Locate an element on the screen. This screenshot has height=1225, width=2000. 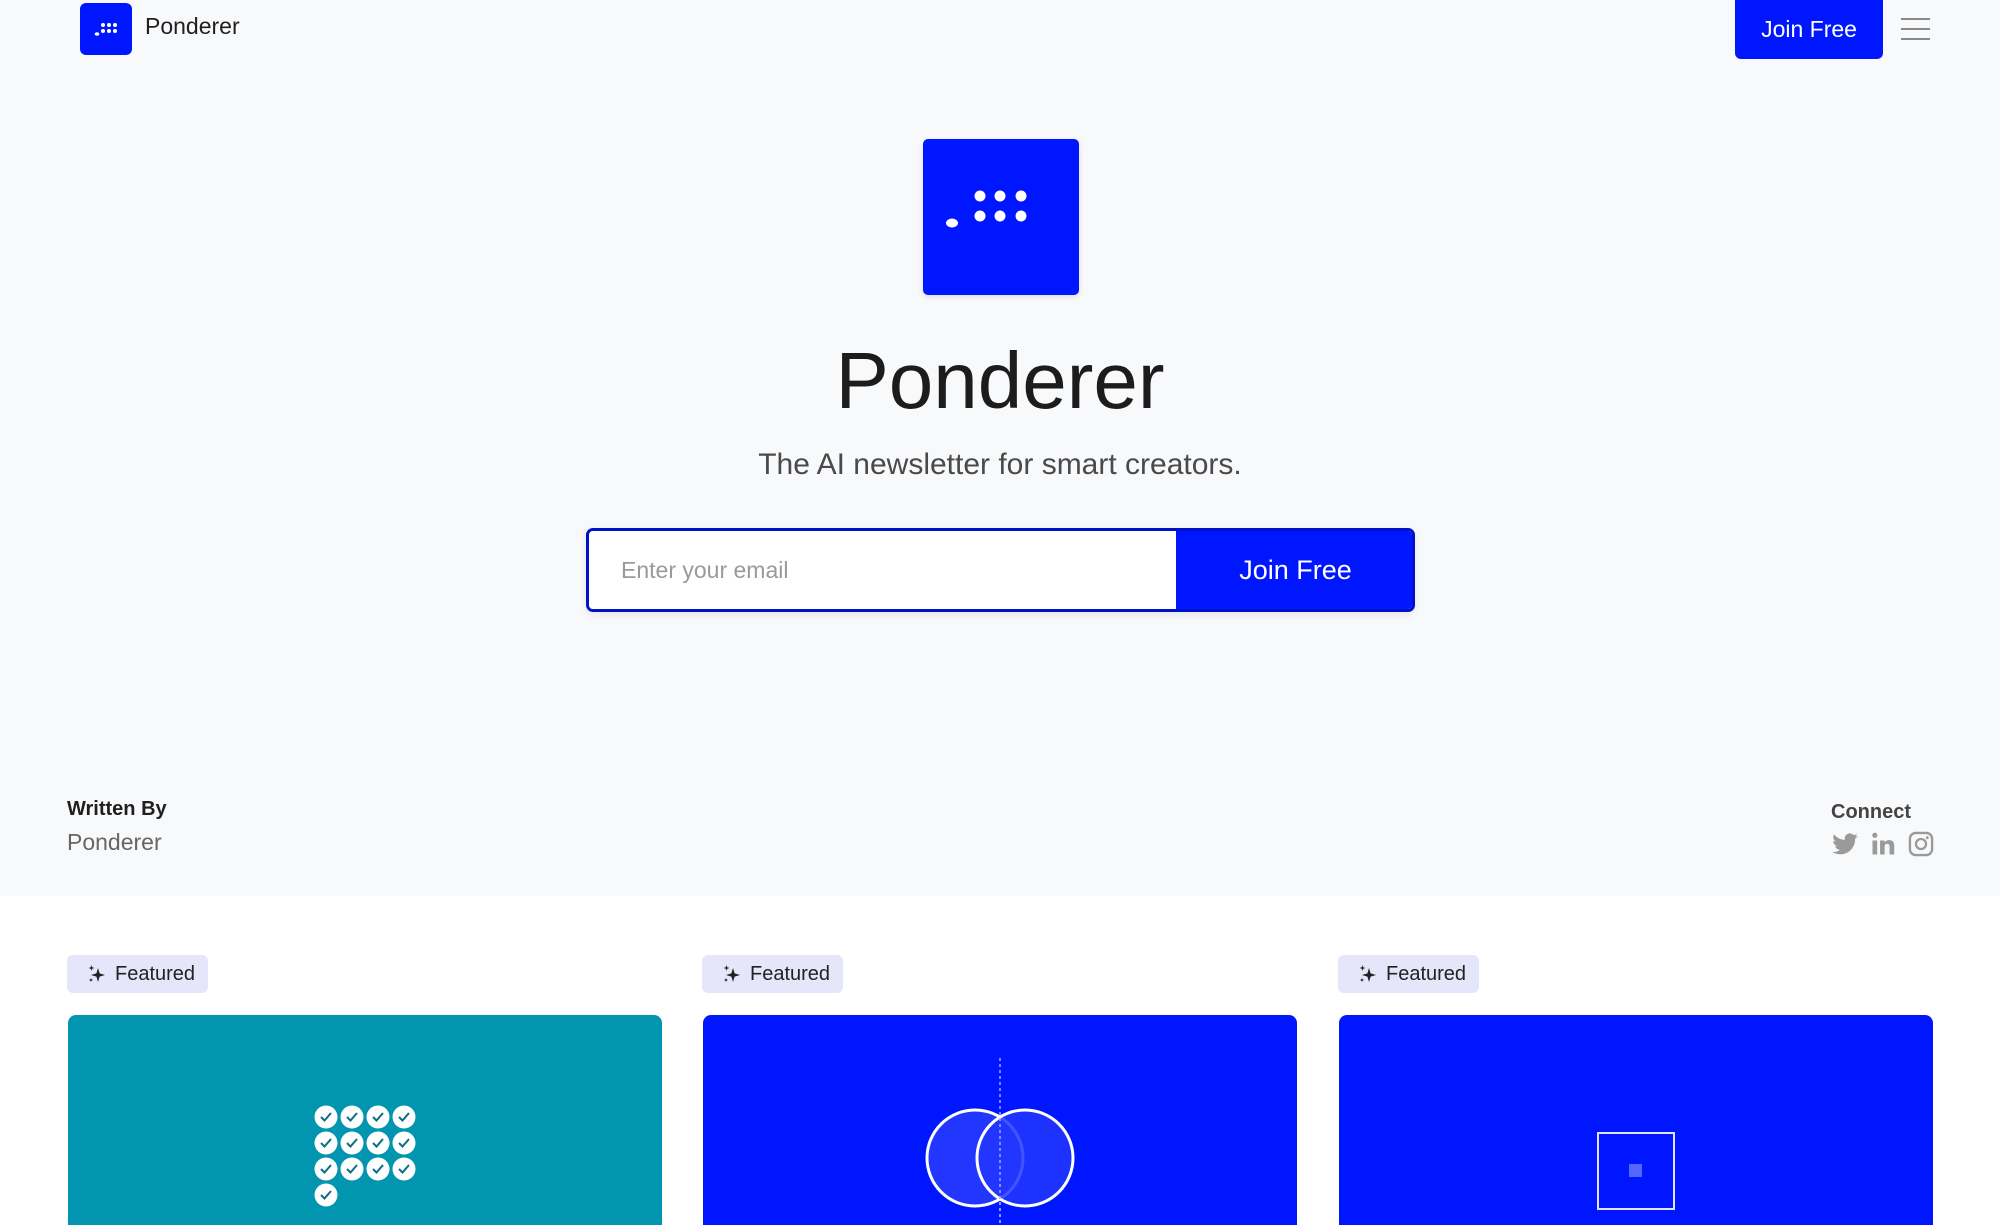
hero-subtitle: The AI newsletter for smart creators. is located at coordinates (1000, 464).